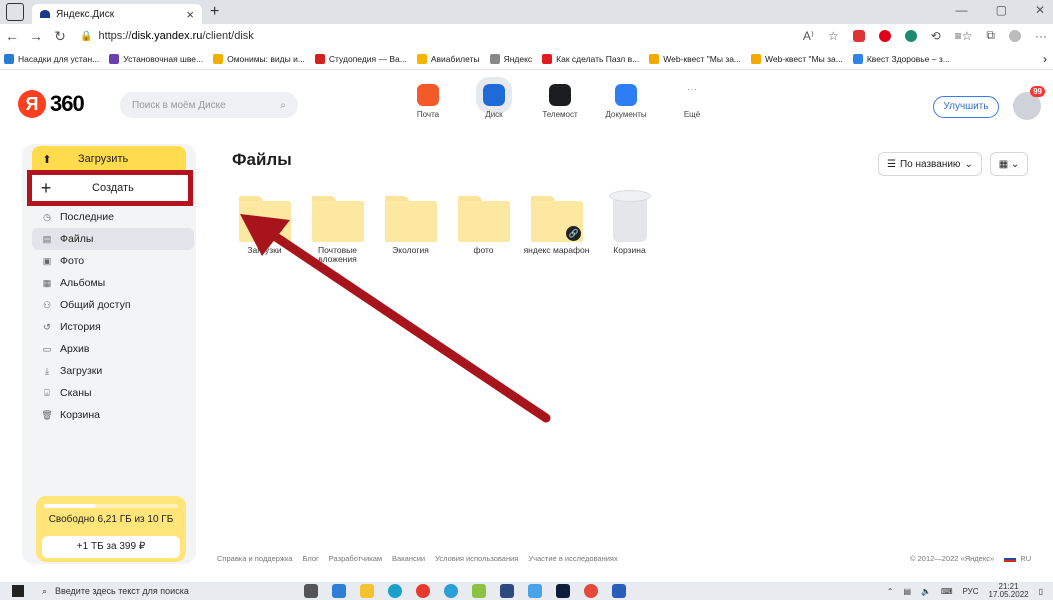 The image size is (1053, 600). Describe the element at coordinates (884, 35) in the screenshot. I see `opera-extension-icon` at that location.